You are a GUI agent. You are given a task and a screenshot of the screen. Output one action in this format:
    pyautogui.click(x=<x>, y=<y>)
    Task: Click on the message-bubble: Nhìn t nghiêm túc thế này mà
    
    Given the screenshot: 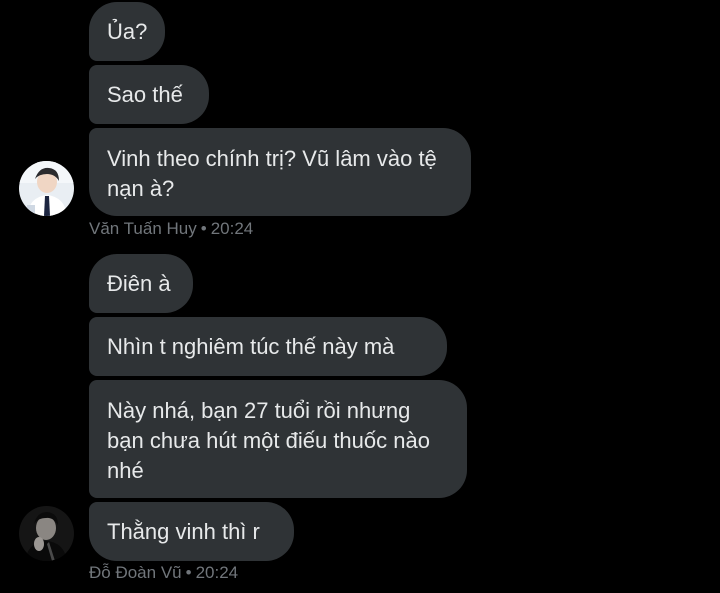 What is the action you would take?
    pyautogui.click(x=268, y=346)
    